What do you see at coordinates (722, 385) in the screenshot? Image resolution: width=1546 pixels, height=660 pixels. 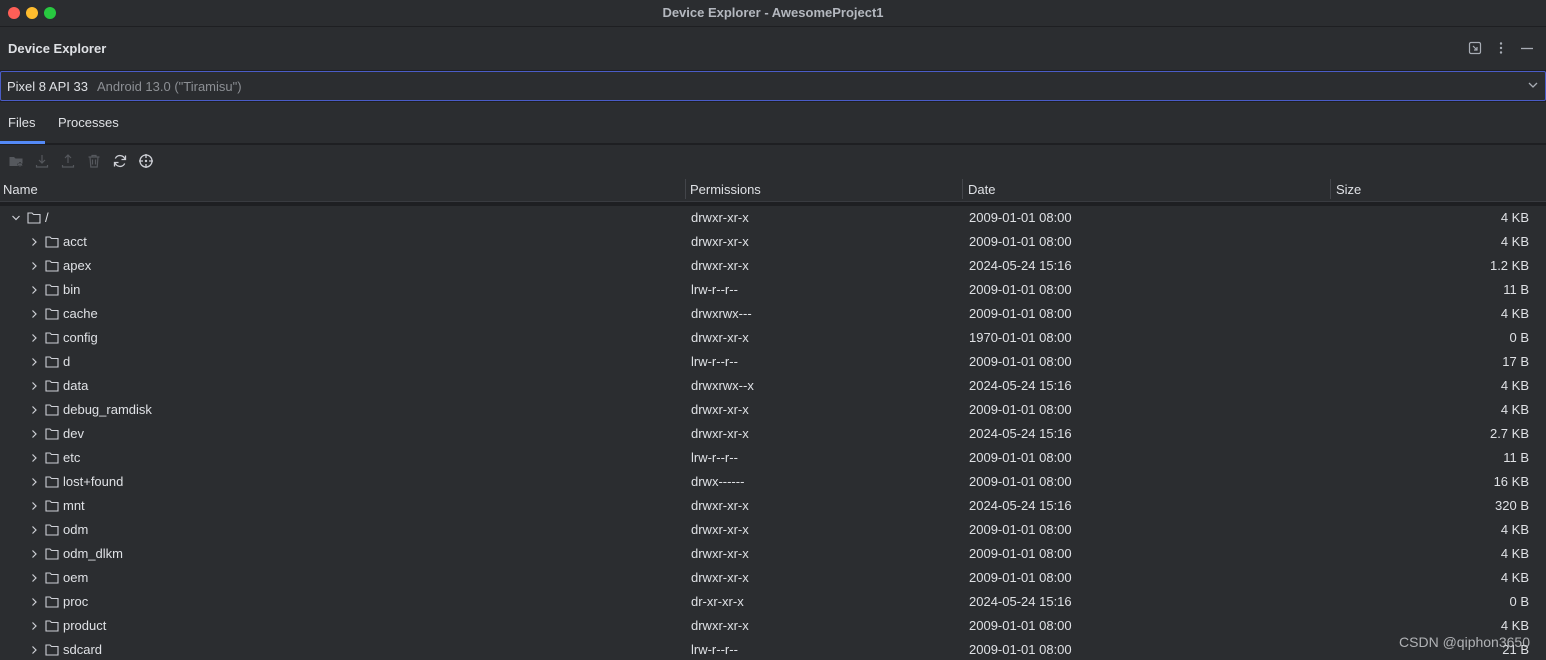 I see `file-permissions: drwxrwx--x` at bounding box center [722, 385].